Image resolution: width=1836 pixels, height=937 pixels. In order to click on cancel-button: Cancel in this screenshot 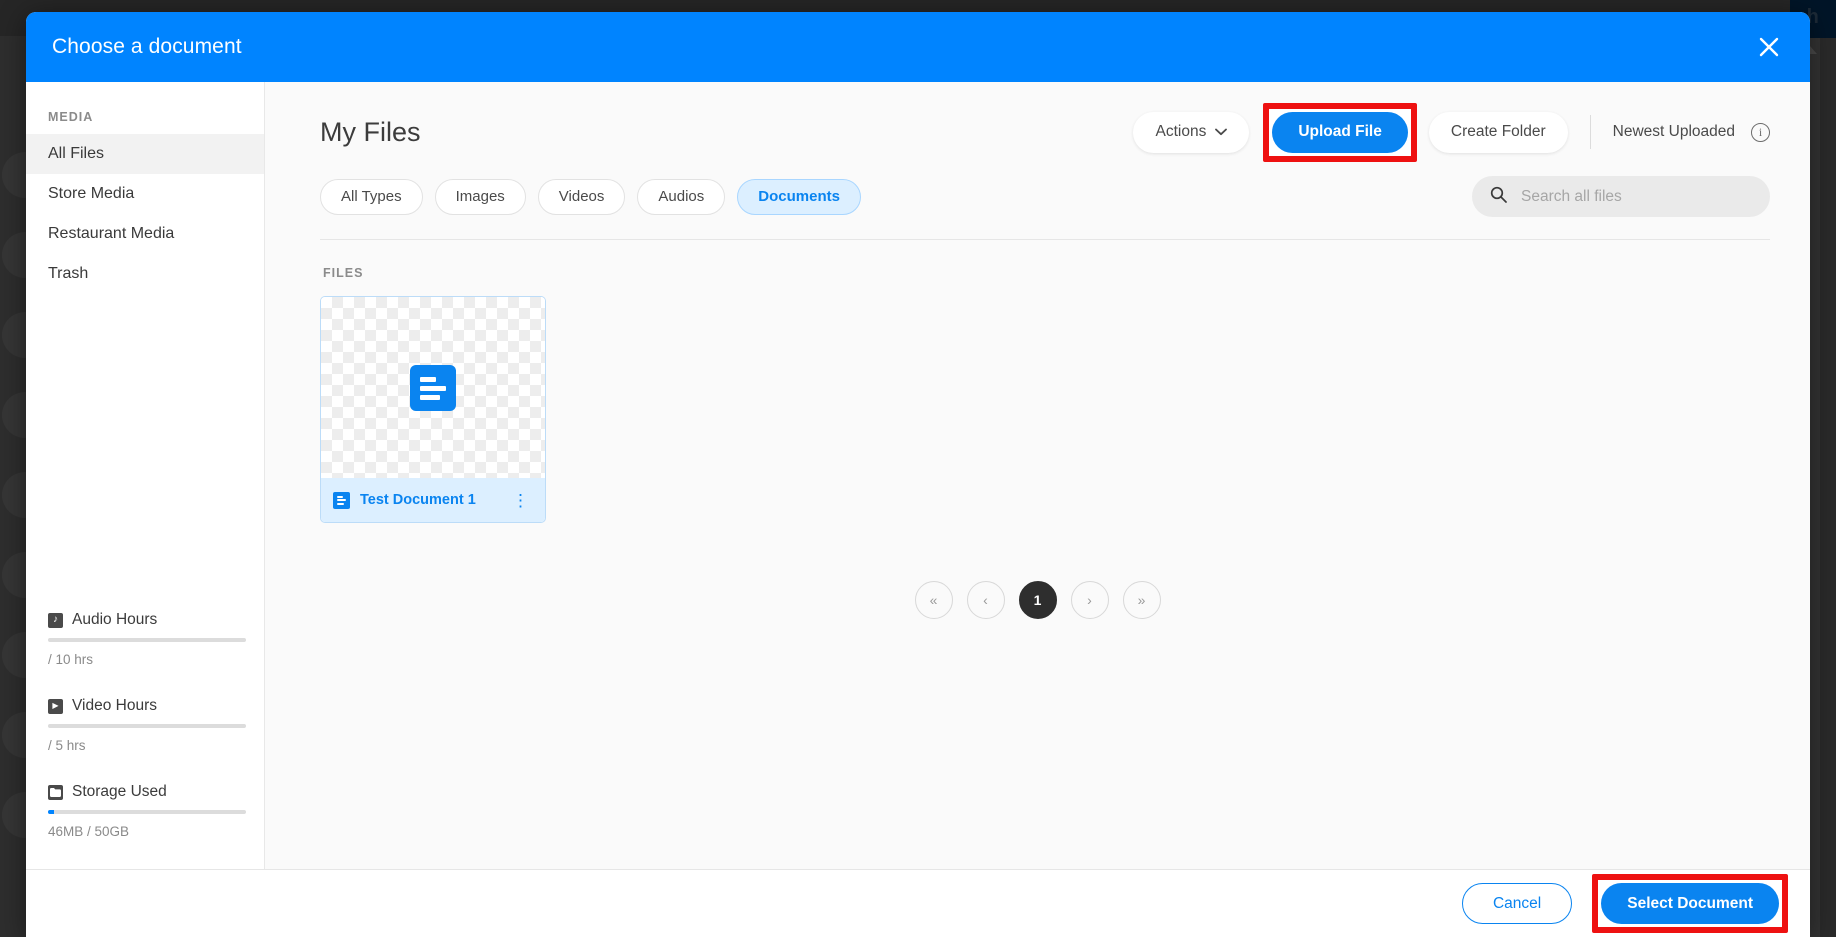, I will do `click(1517, 903)`.